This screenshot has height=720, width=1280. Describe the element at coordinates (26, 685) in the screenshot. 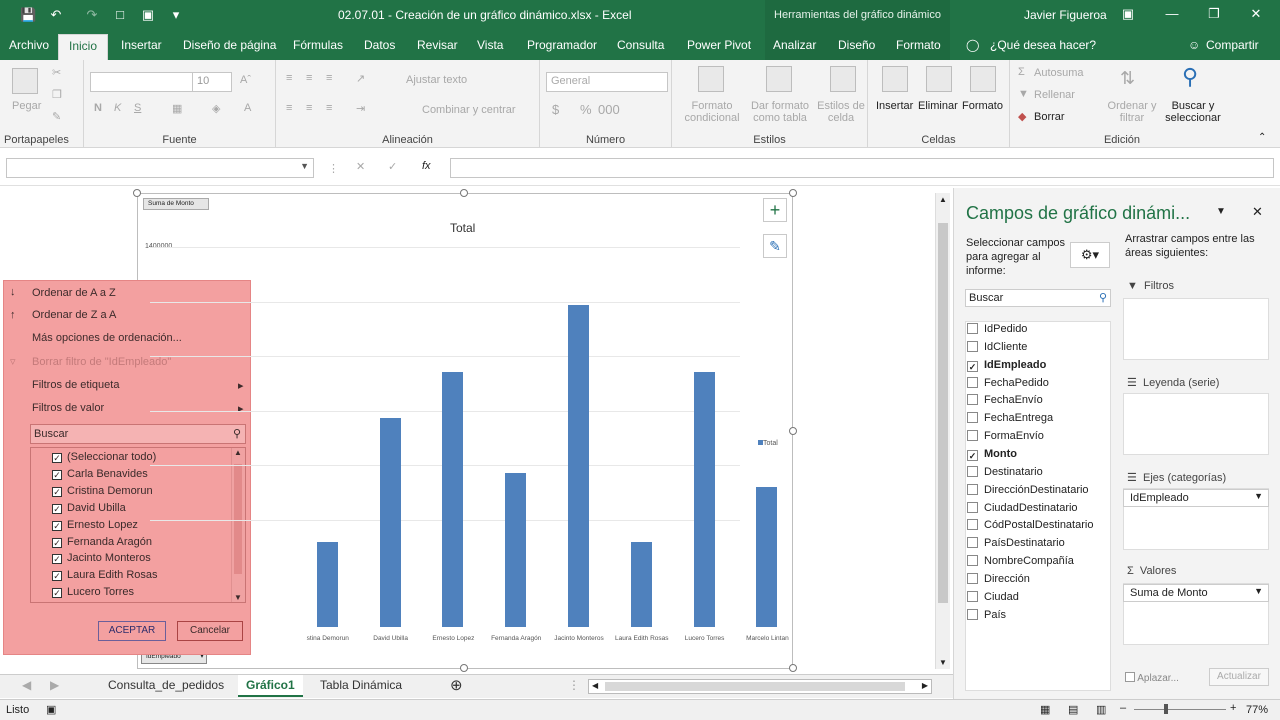

I see `prev-sheet-icon: ◀` at that location.